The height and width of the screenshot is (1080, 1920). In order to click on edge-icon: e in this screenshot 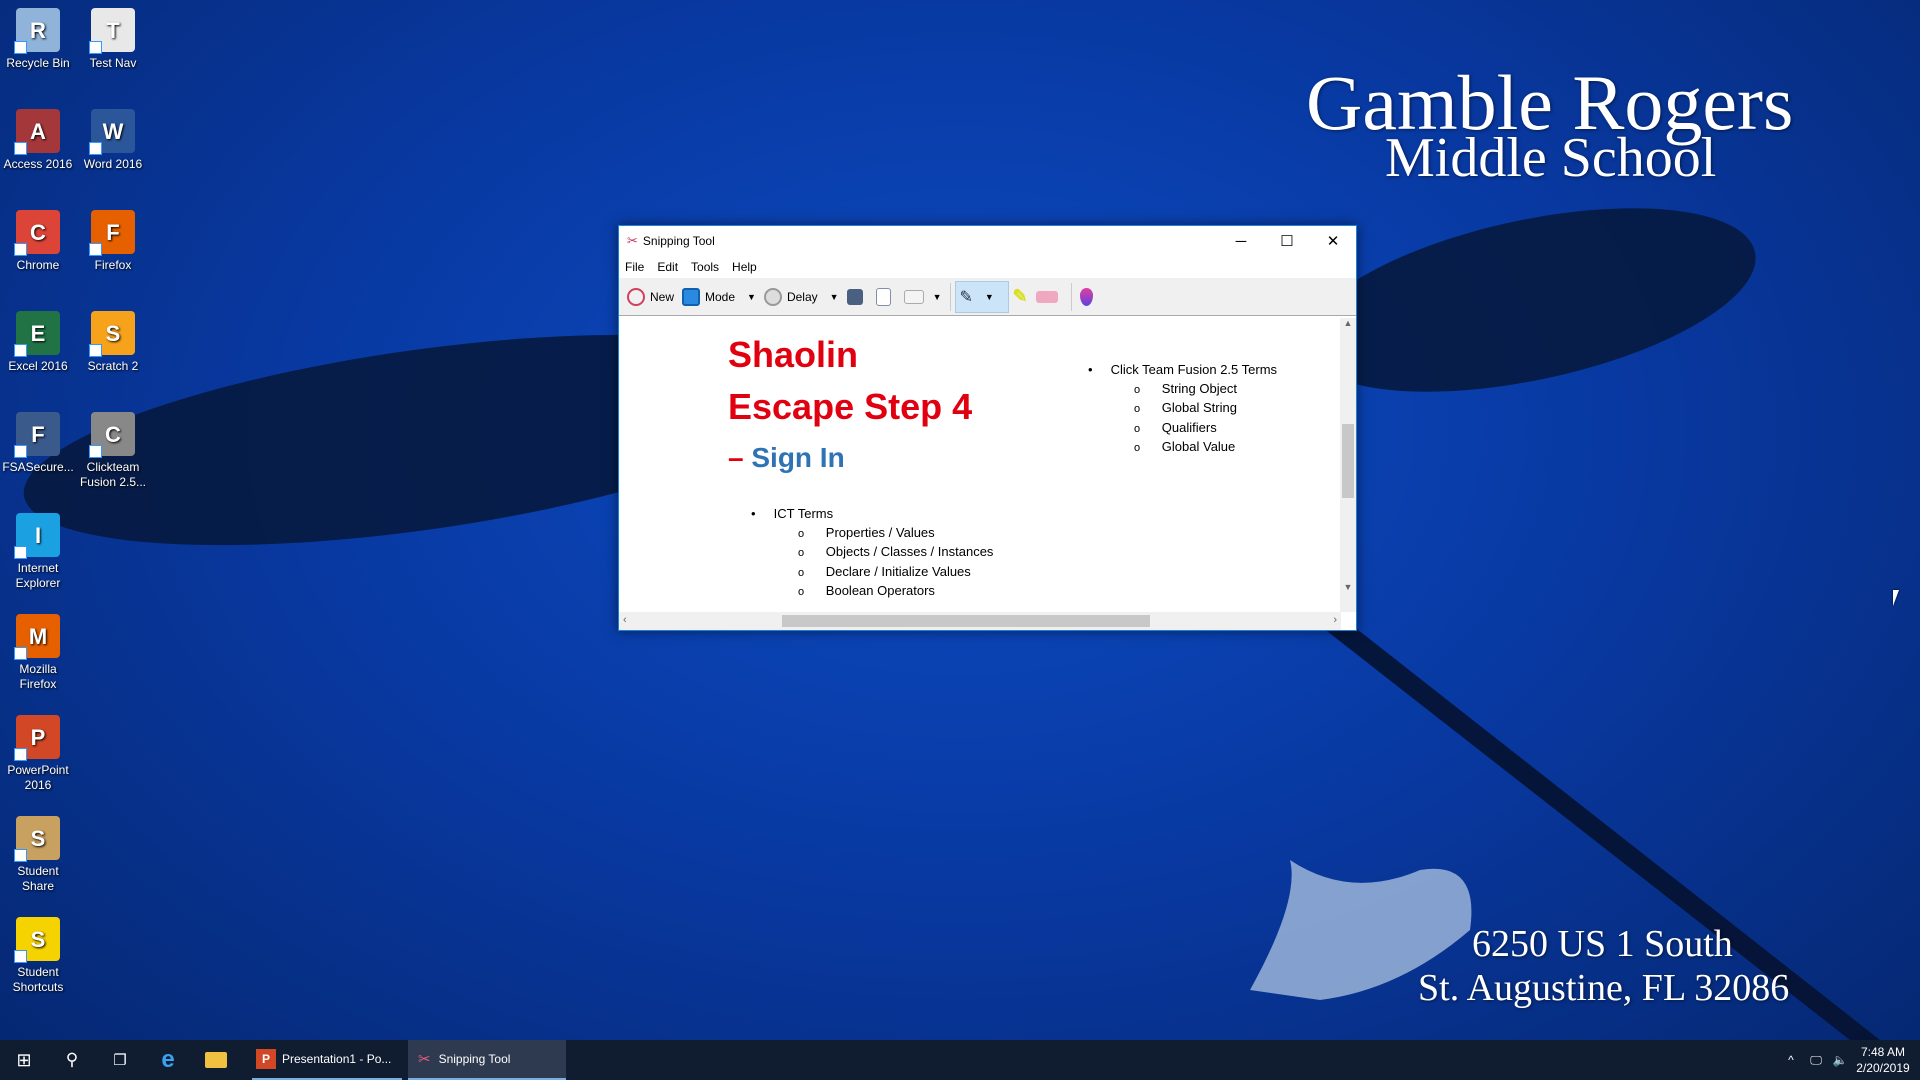, I will do `click(168, 1059)`.